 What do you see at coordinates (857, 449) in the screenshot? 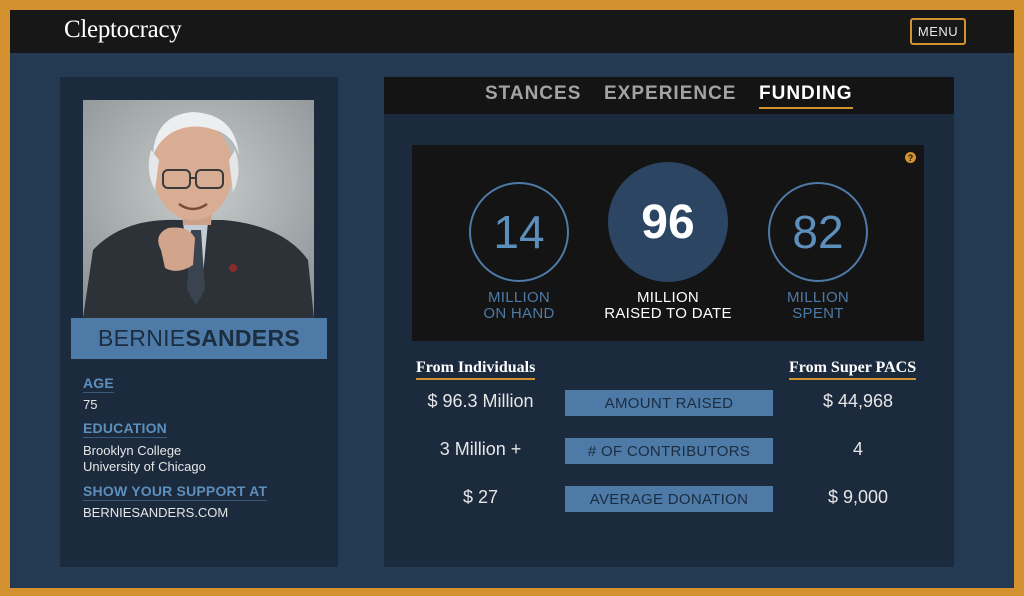
I see `superpacs-contributors: 4` at bounding box center [857, 449].